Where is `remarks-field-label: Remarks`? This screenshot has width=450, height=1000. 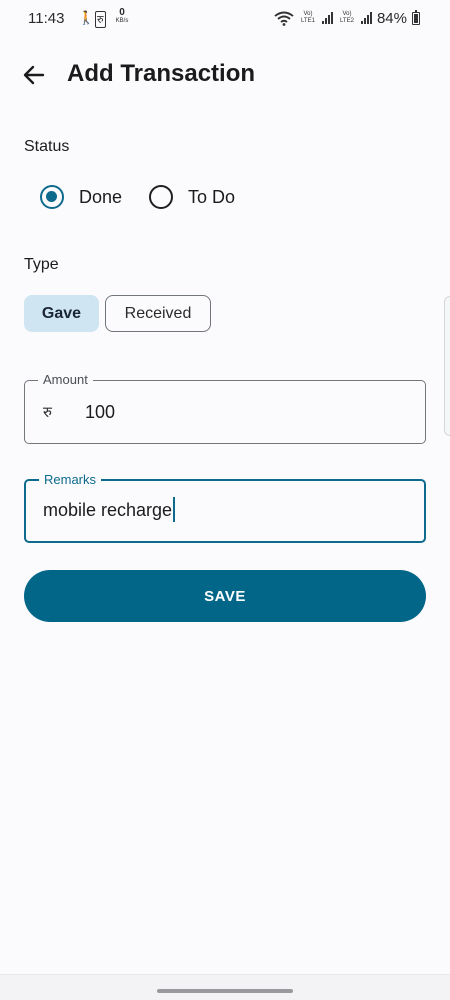 remarks-field-label: Remarks is located at coordinates (70, 479).